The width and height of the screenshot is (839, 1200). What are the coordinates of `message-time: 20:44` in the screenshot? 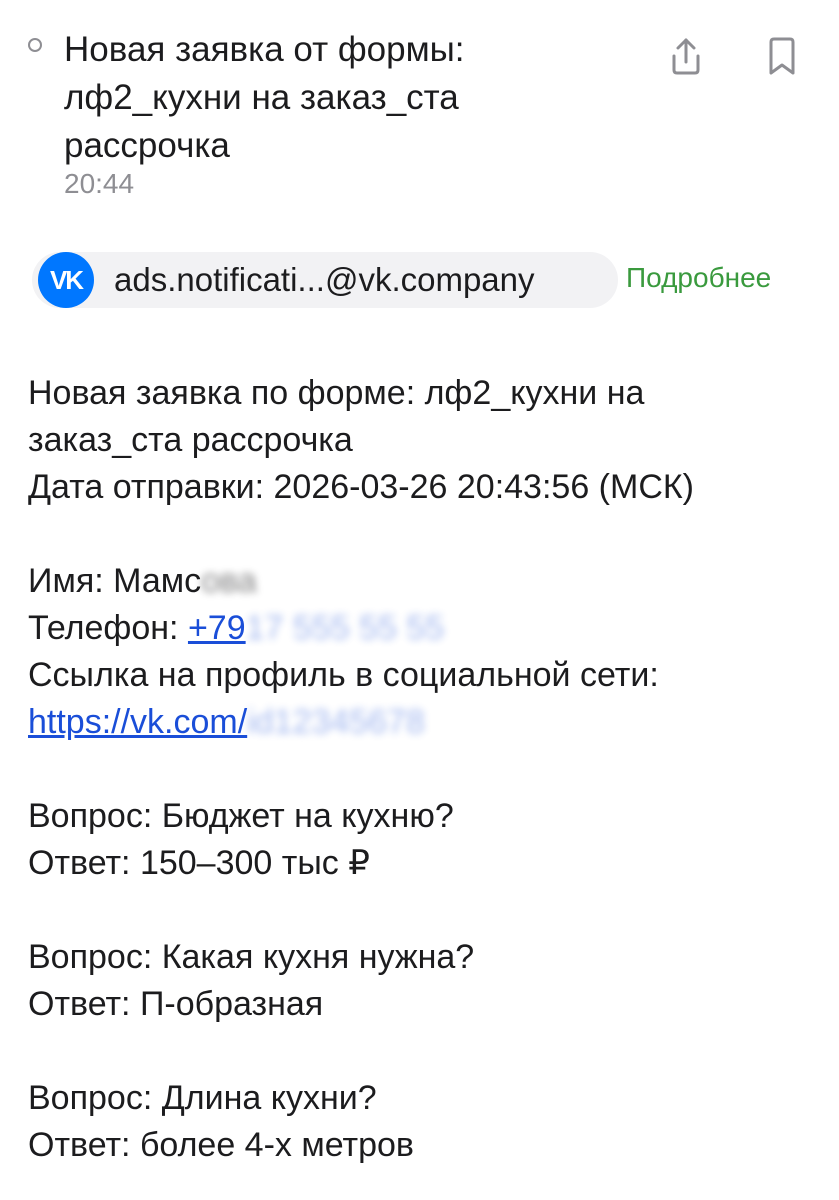 It's located at (99, 183).